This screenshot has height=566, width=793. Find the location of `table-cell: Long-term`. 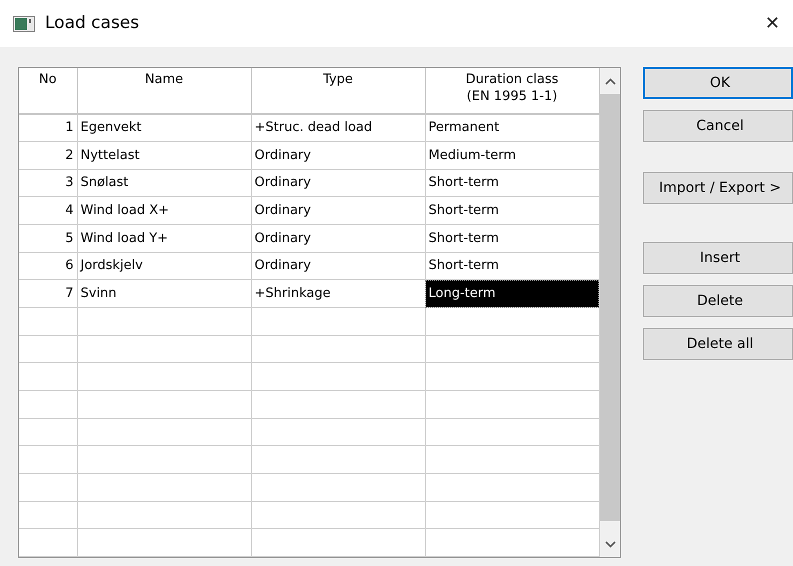

table-cell: Long-term is located at coordinates (512, 294).